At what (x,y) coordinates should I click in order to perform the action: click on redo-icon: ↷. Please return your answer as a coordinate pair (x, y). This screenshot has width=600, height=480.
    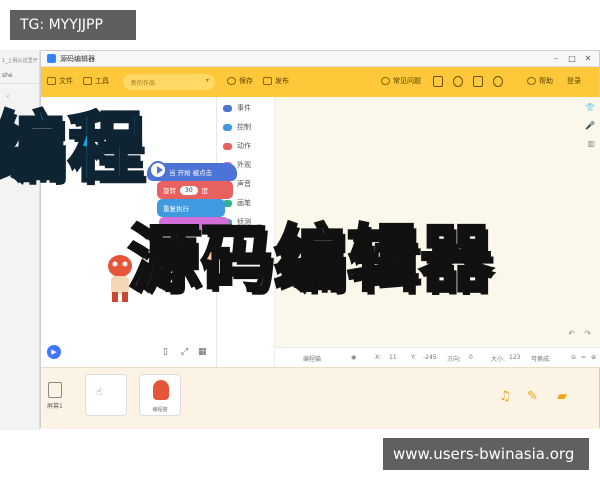
    Looking at the image, I should click on (587, 333).